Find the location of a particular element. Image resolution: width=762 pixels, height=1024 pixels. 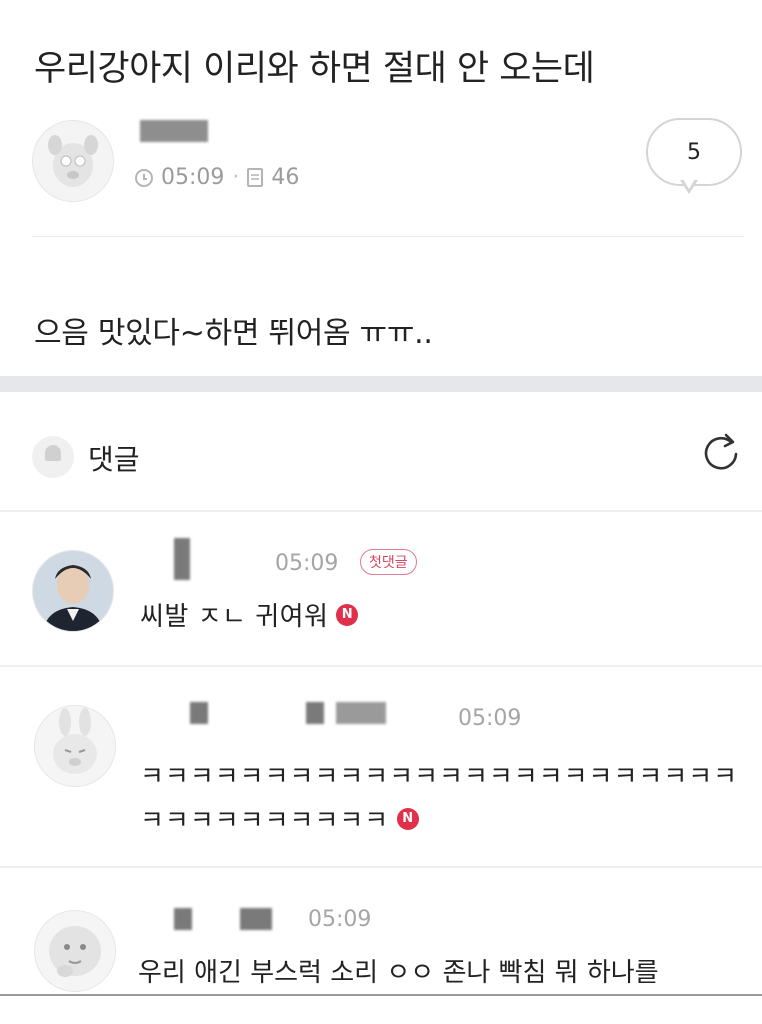

bubble-tail-inner is located at coordinates (689, 184).